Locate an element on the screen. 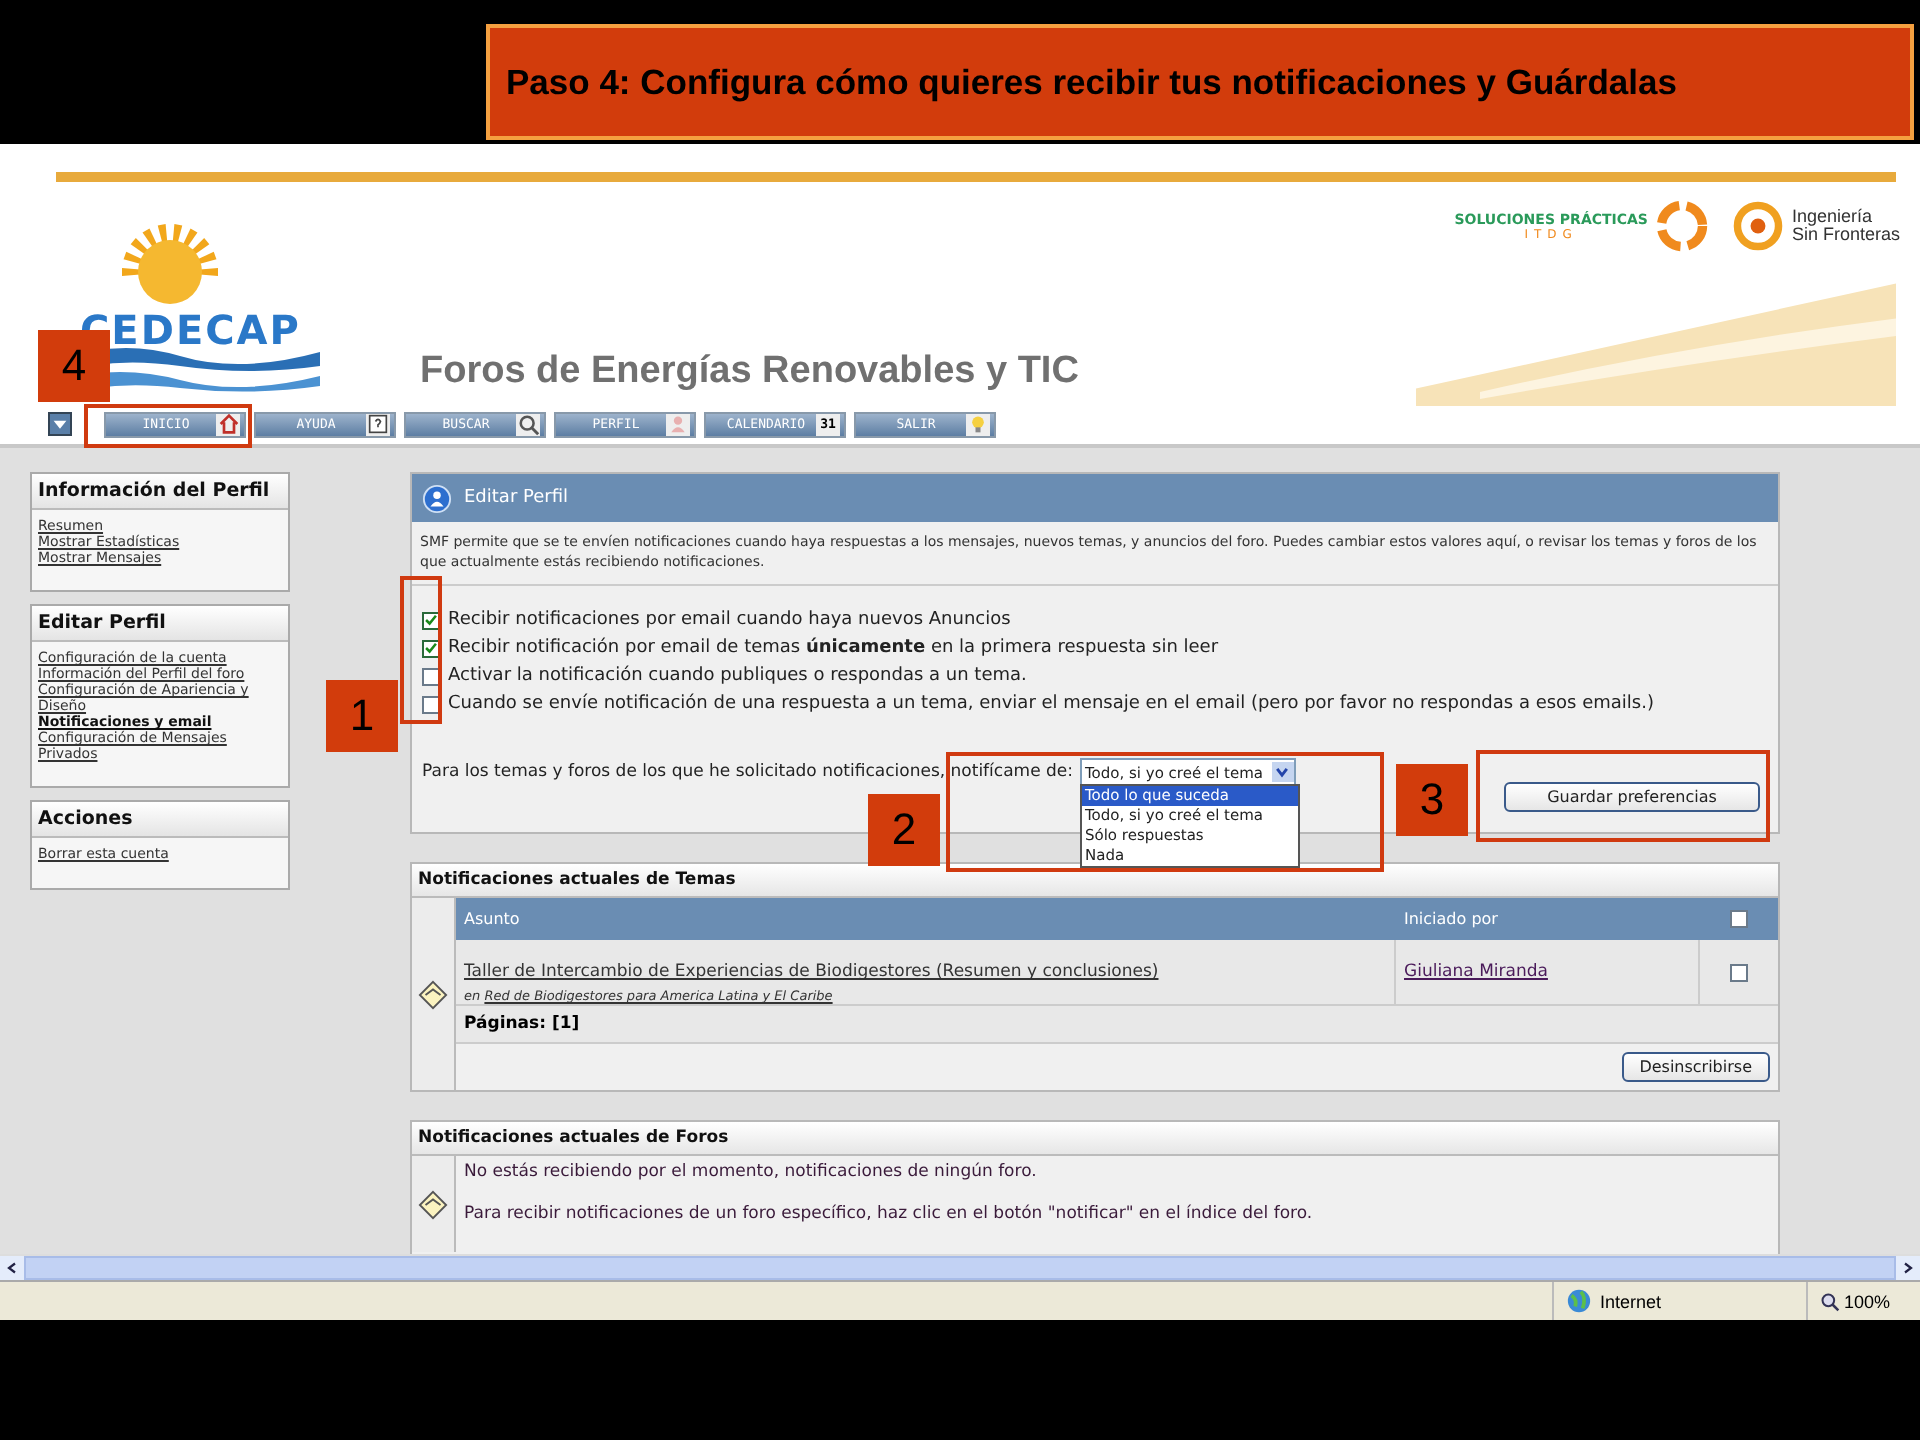  search-icon is located at coordinates (528, 424).